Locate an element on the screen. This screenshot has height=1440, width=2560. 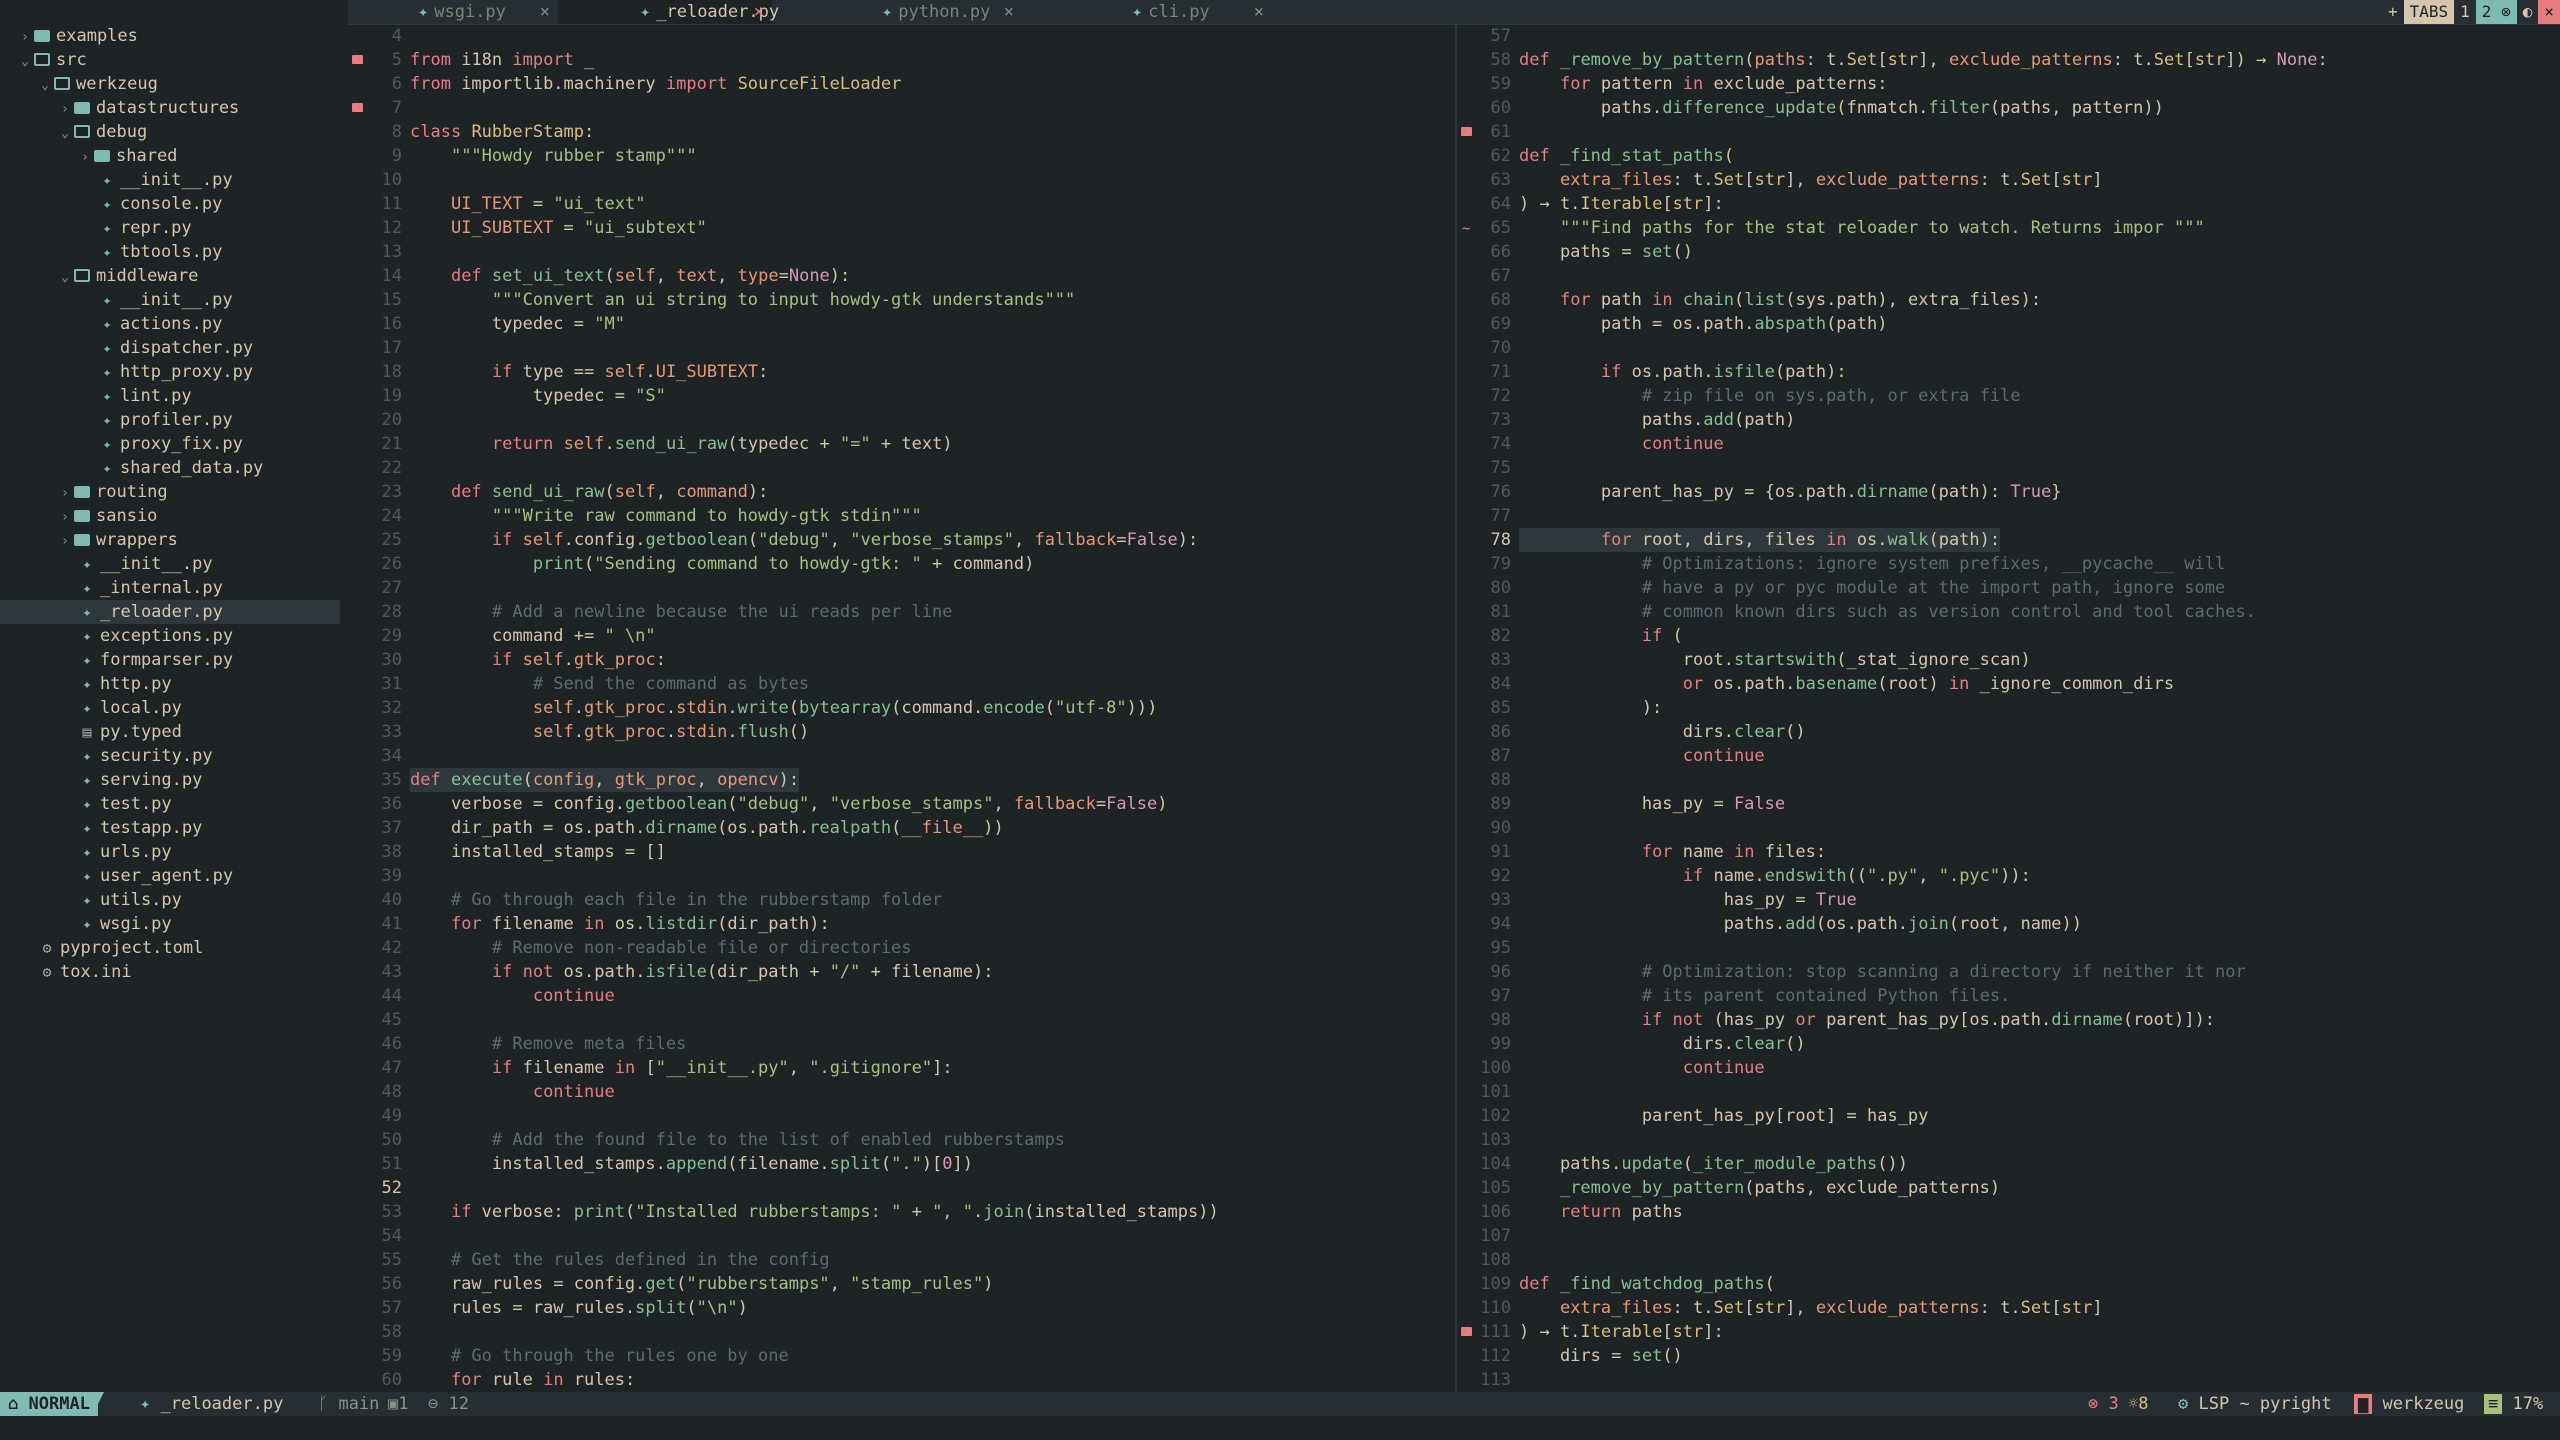
tree-file: ✦ console.py is located at coordinates (170, 204).